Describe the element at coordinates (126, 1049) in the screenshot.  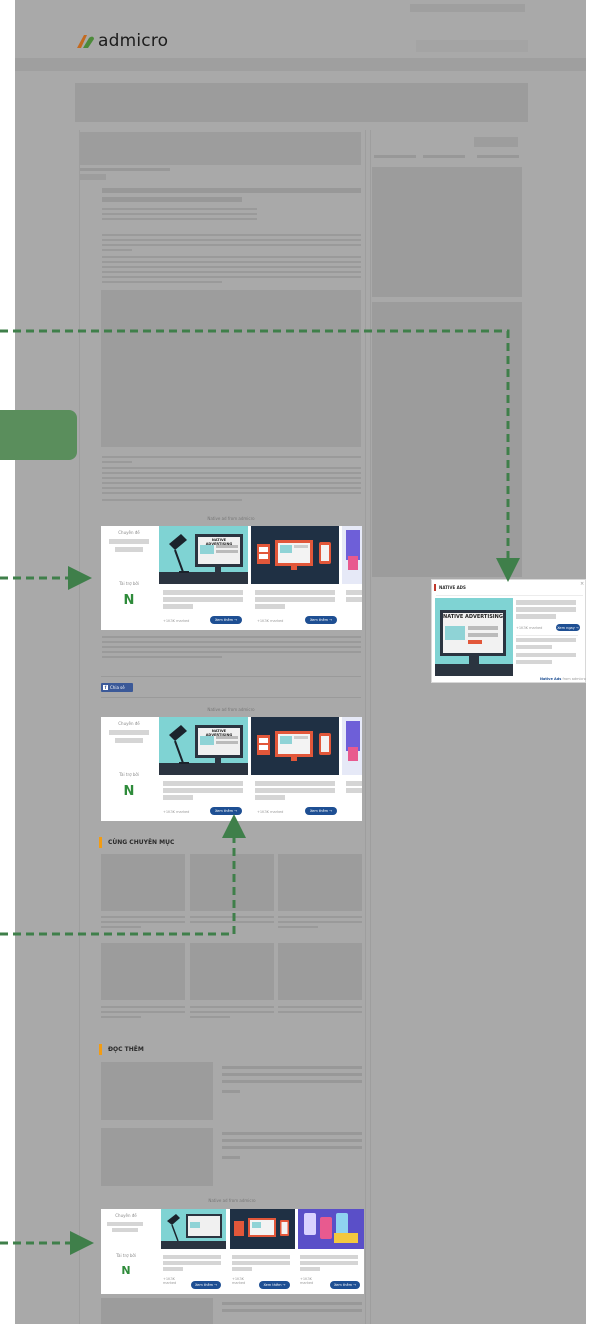
I see `section-read-more-title: ĐỌC THÊM` at that location.